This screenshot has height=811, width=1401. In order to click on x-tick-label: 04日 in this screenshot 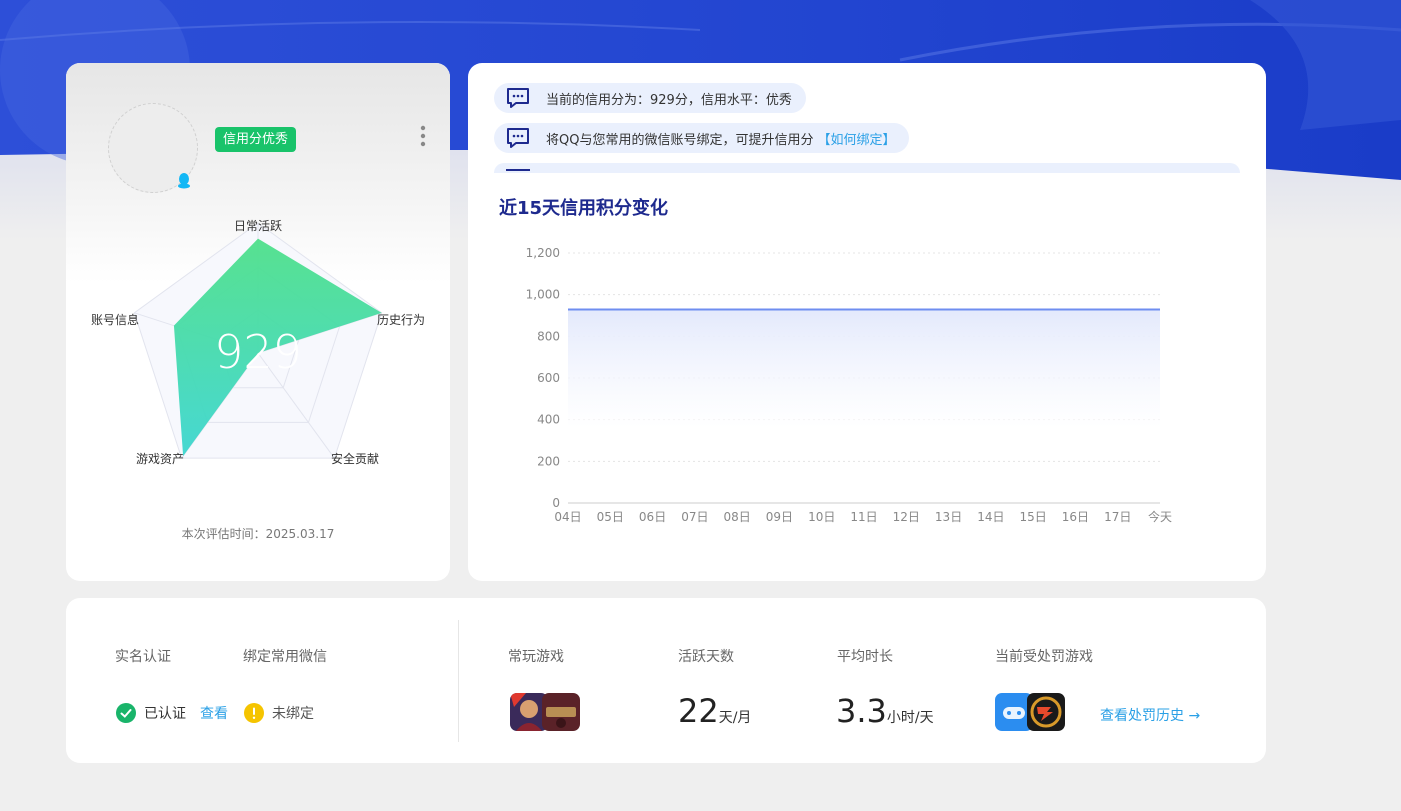, I will do `click(567, 517)`.